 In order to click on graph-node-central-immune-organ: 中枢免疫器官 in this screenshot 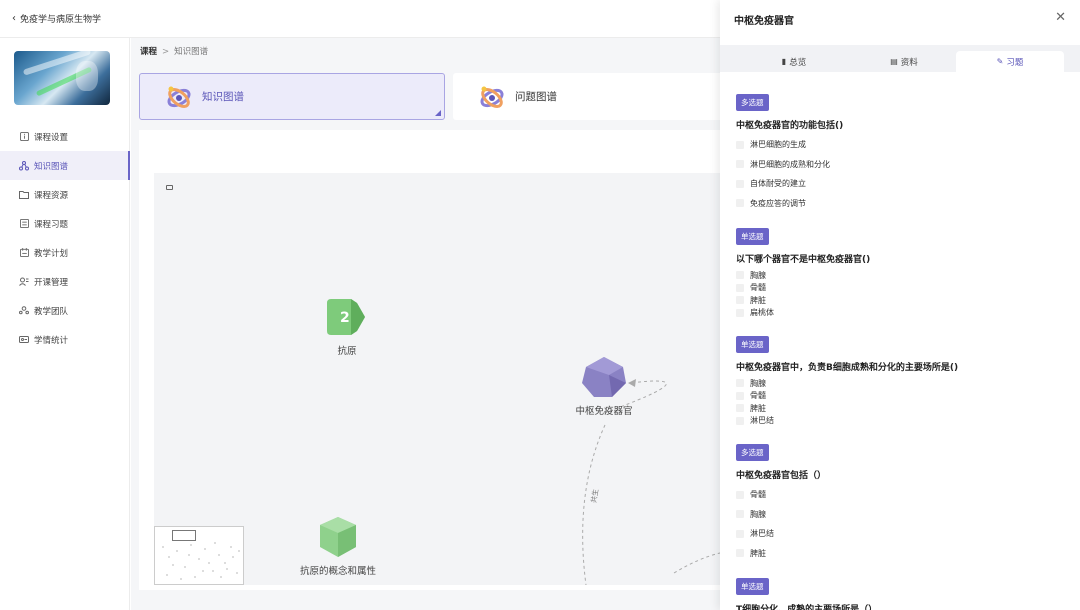, I will do `click(604, 386)`.